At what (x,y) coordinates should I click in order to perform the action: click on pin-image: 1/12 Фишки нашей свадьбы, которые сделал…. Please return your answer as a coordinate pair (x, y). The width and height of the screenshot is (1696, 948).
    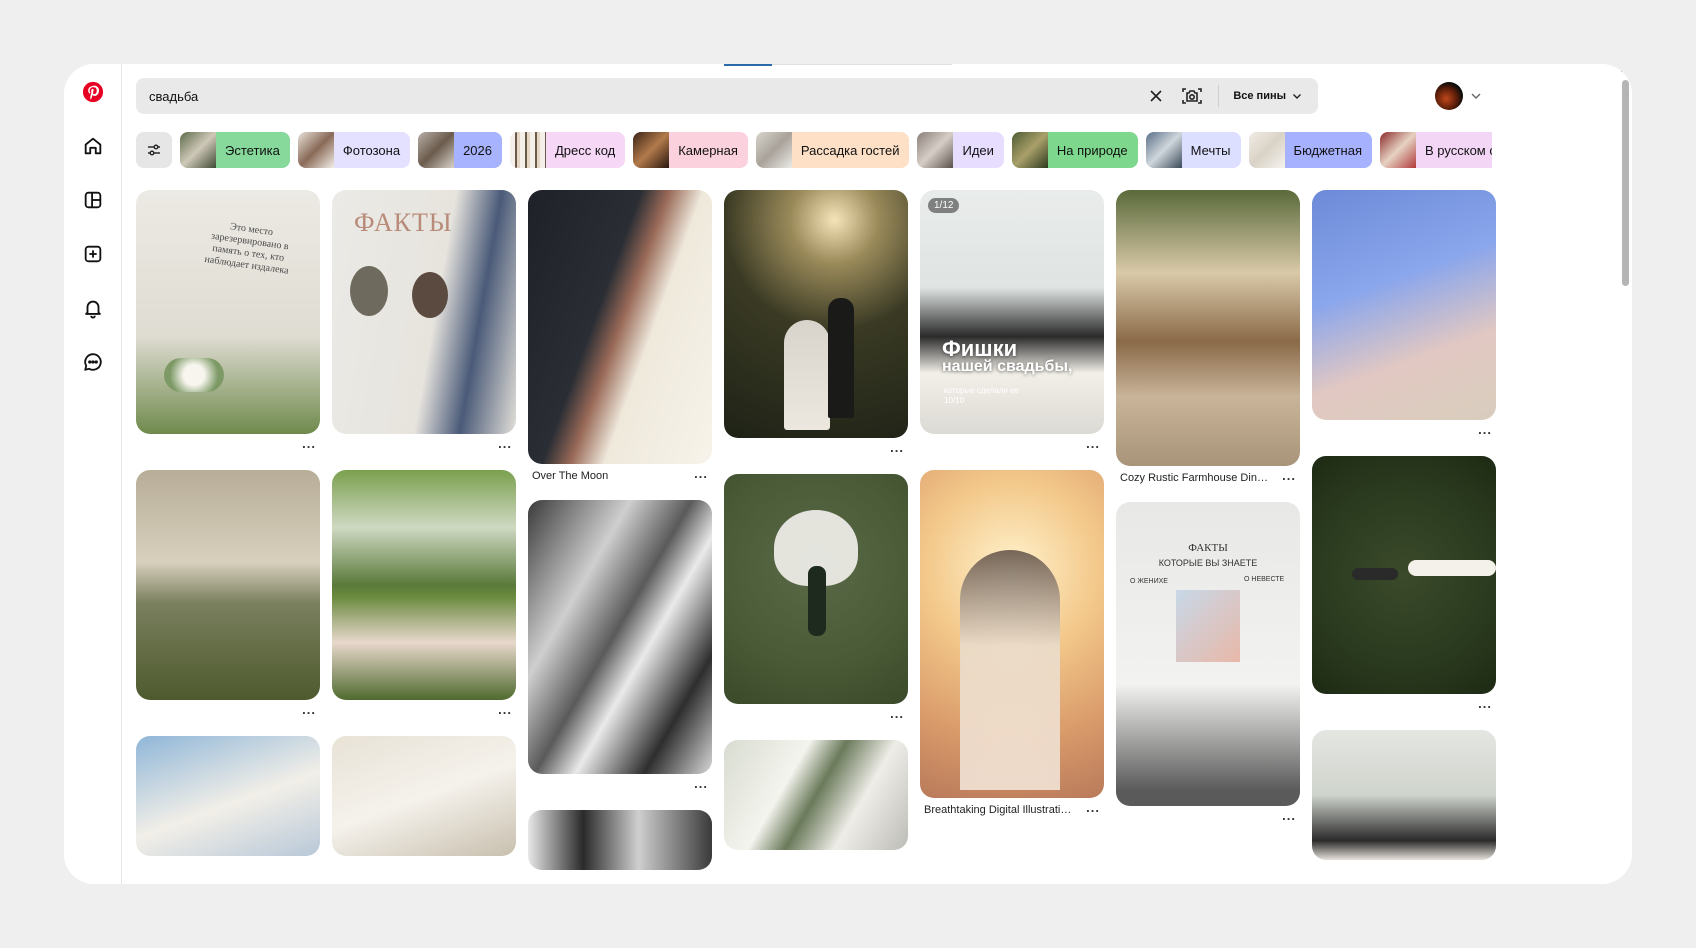
    Looking at the image, I should click on (1012, 312).